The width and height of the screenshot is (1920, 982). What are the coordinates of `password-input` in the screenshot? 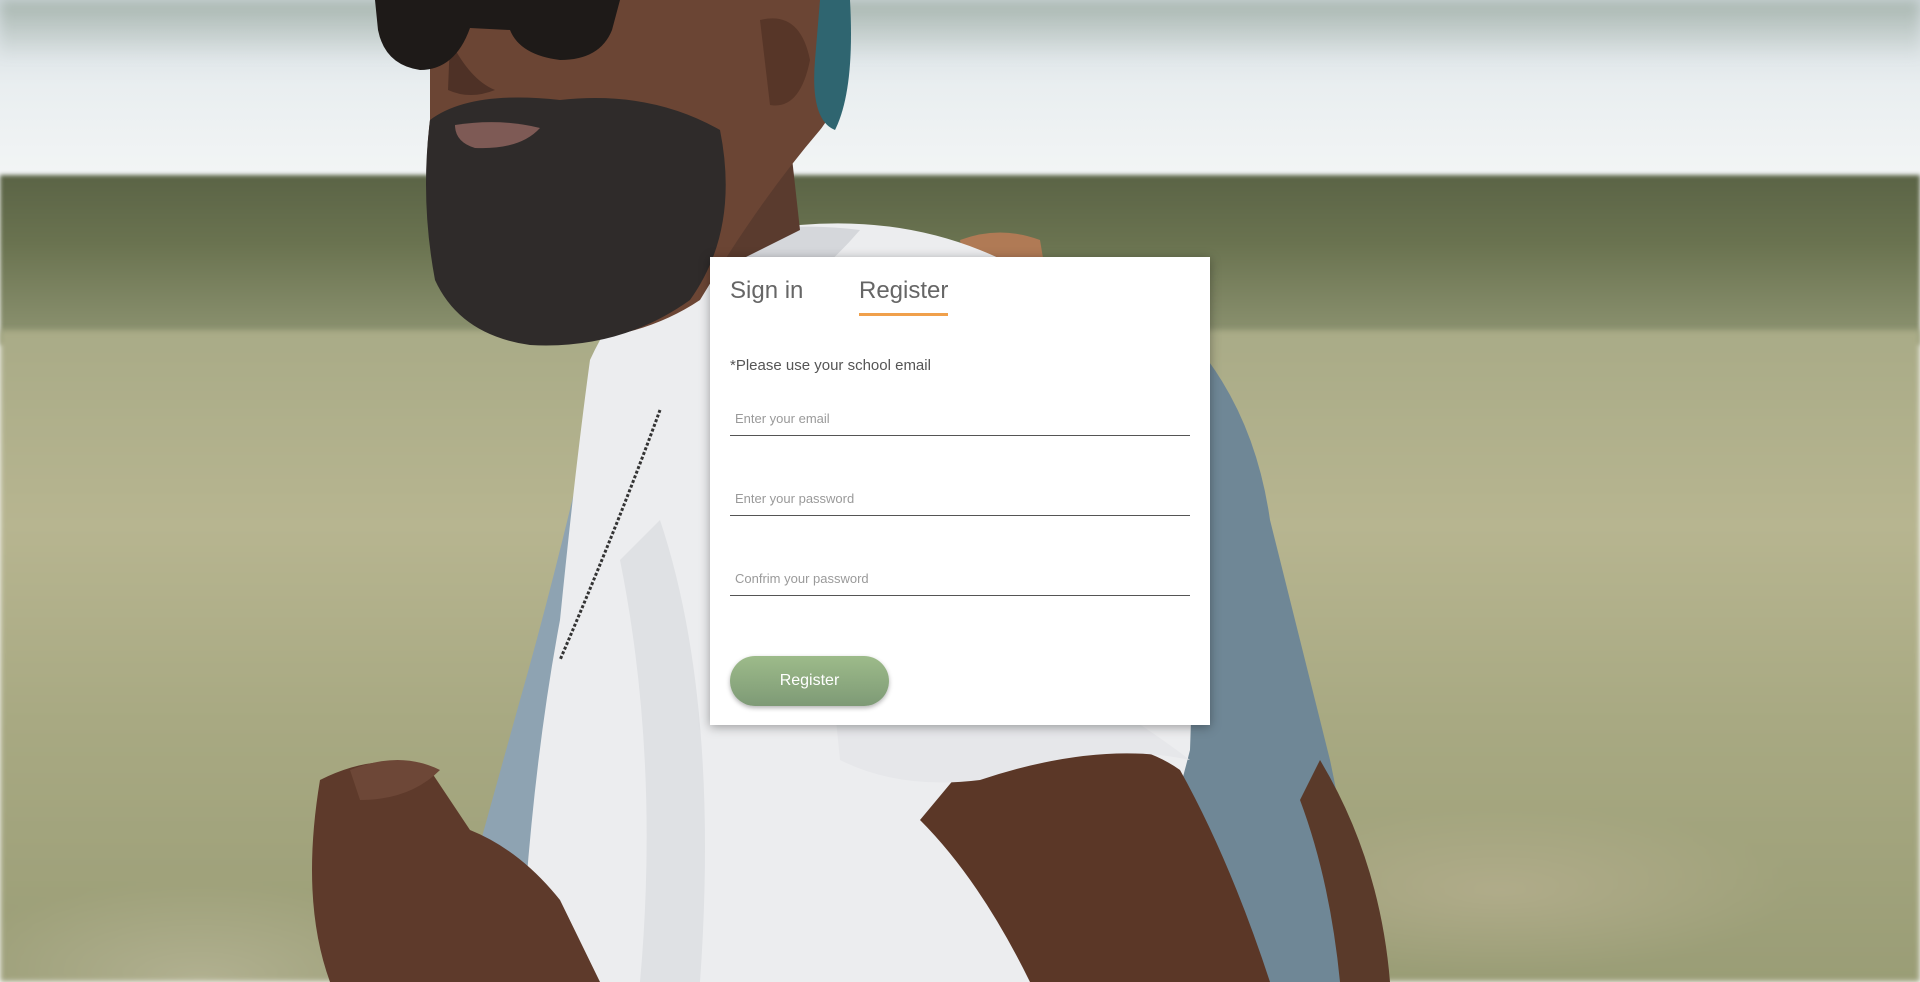 It's located at (960, 498).